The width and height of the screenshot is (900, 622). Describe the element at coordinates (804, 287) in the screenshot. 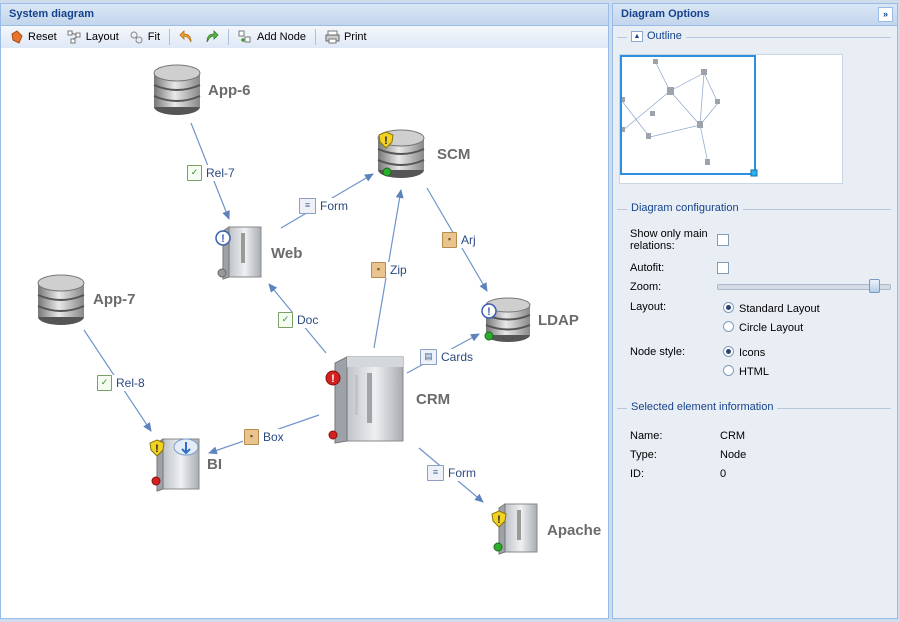

I see `zoom-slider` at that location.